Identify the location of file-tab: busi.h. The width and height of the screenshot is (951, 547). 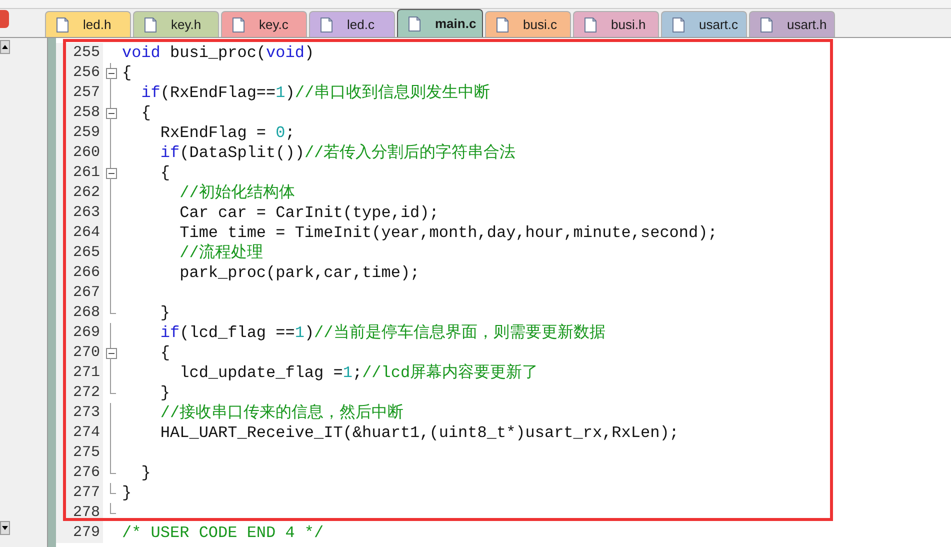
(616, 24).